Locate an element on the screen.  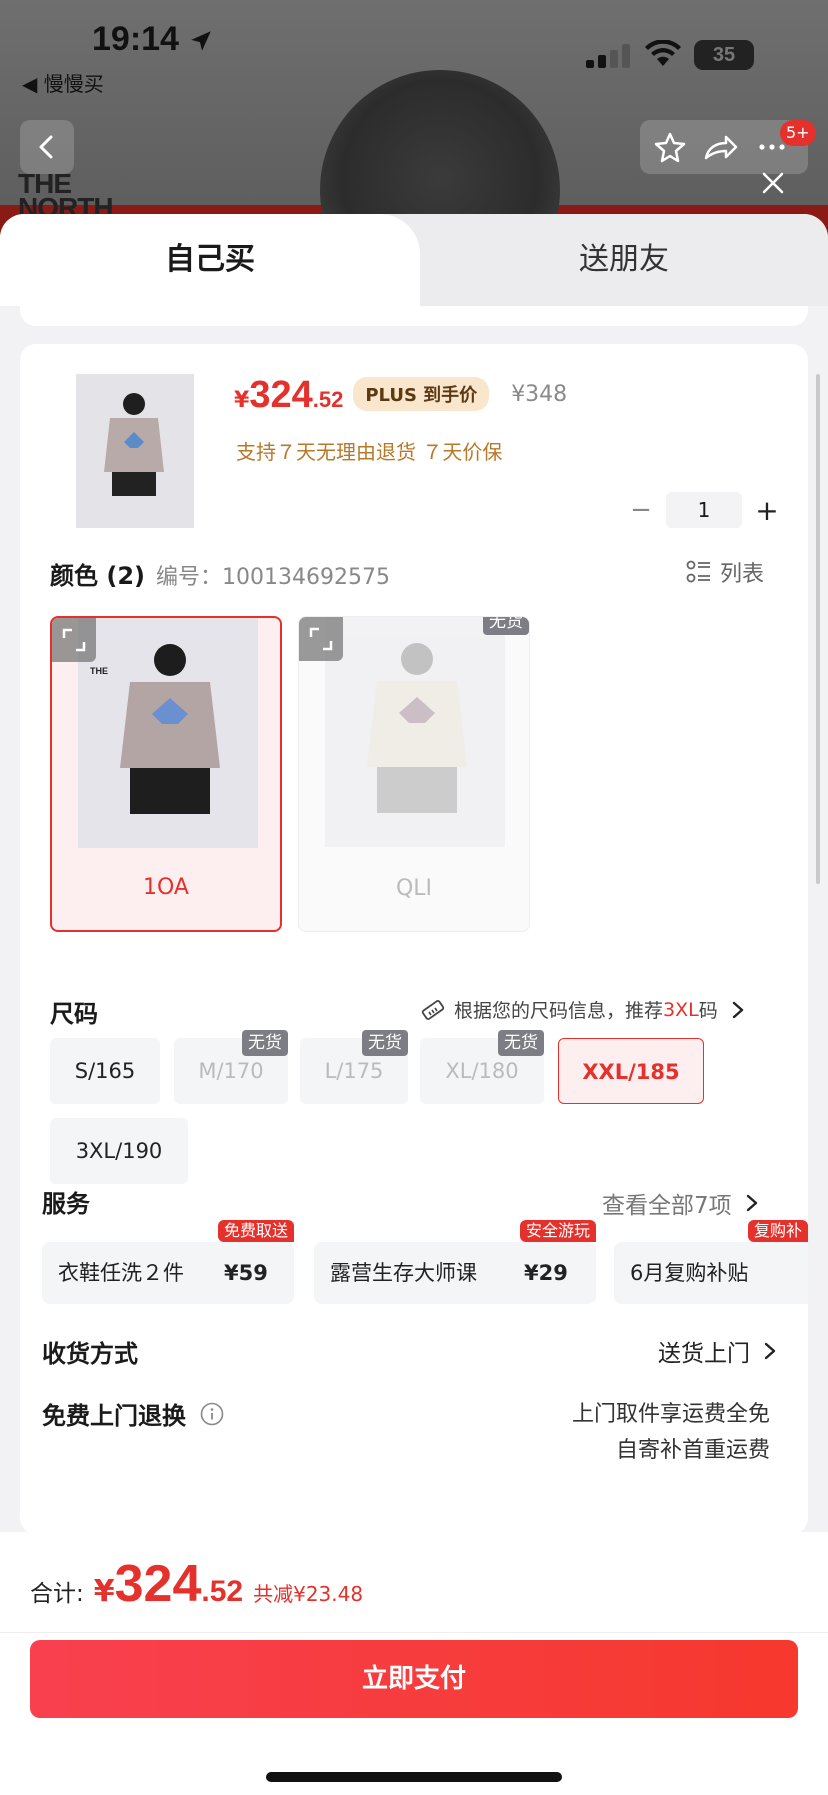
service-name: 衣鞋任洗２件 is located at coordinates (121, 1273).